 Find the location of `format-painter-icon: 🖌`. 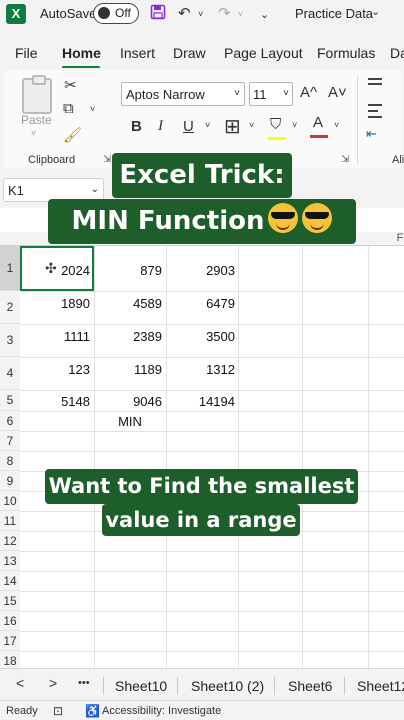

format-painter-icon: 🖌 is located at coordinates (72, 135).